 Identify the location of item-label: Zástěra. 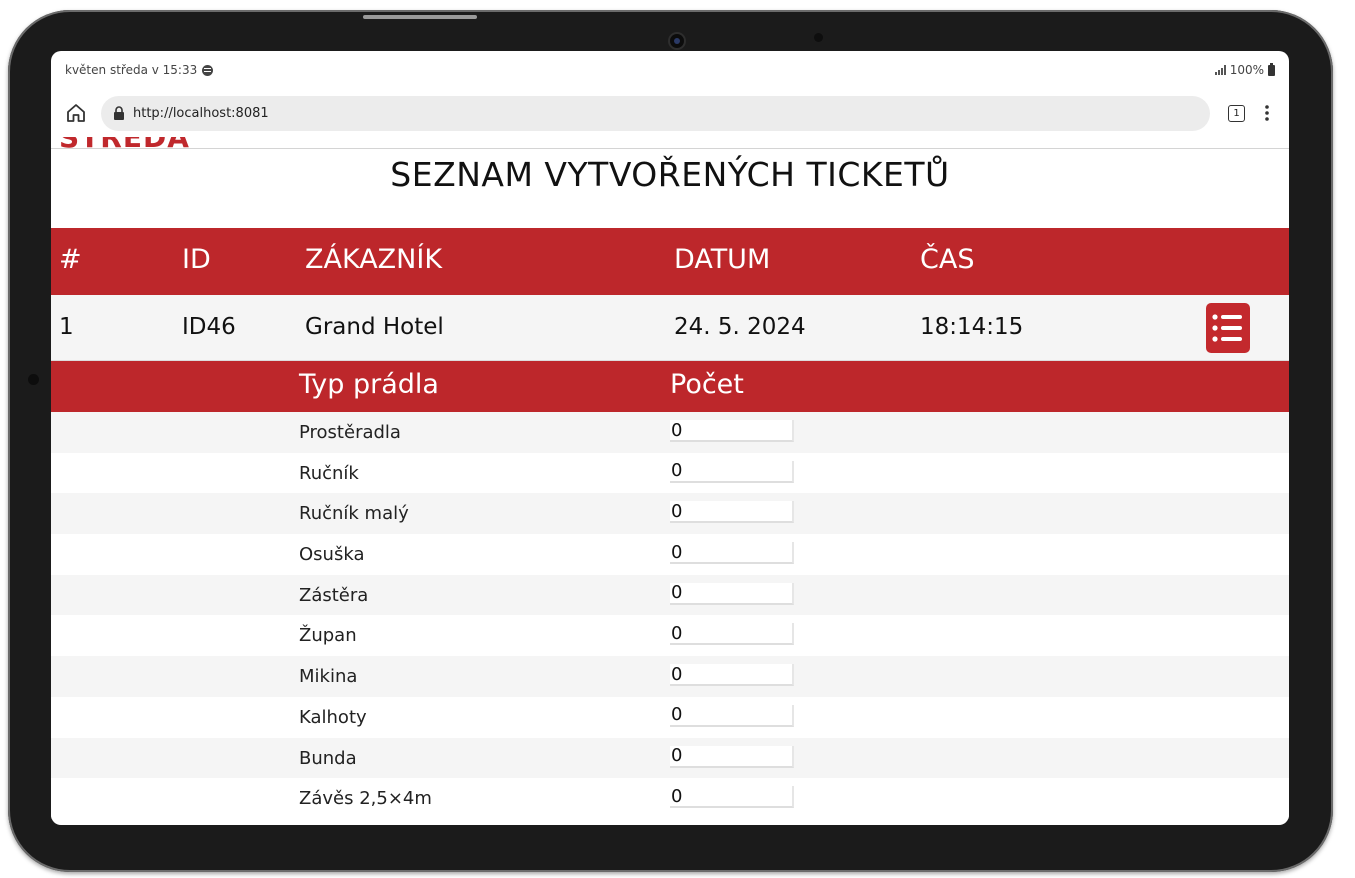
(334, 595).